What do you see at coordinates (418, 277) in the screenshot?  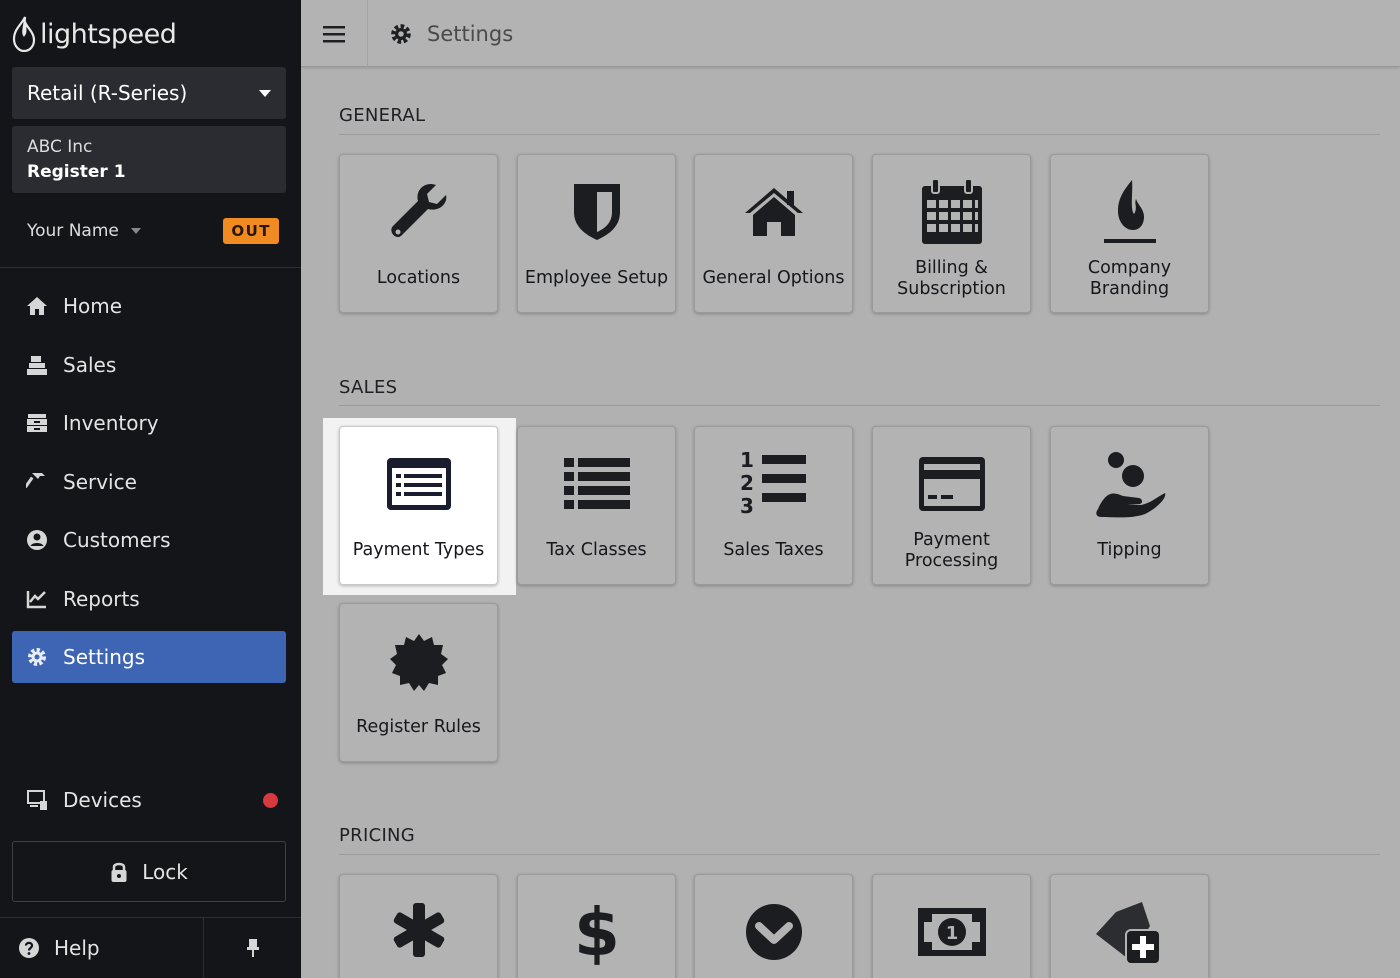 I see `tile-label: Locations` at bounding box center [418, 277].